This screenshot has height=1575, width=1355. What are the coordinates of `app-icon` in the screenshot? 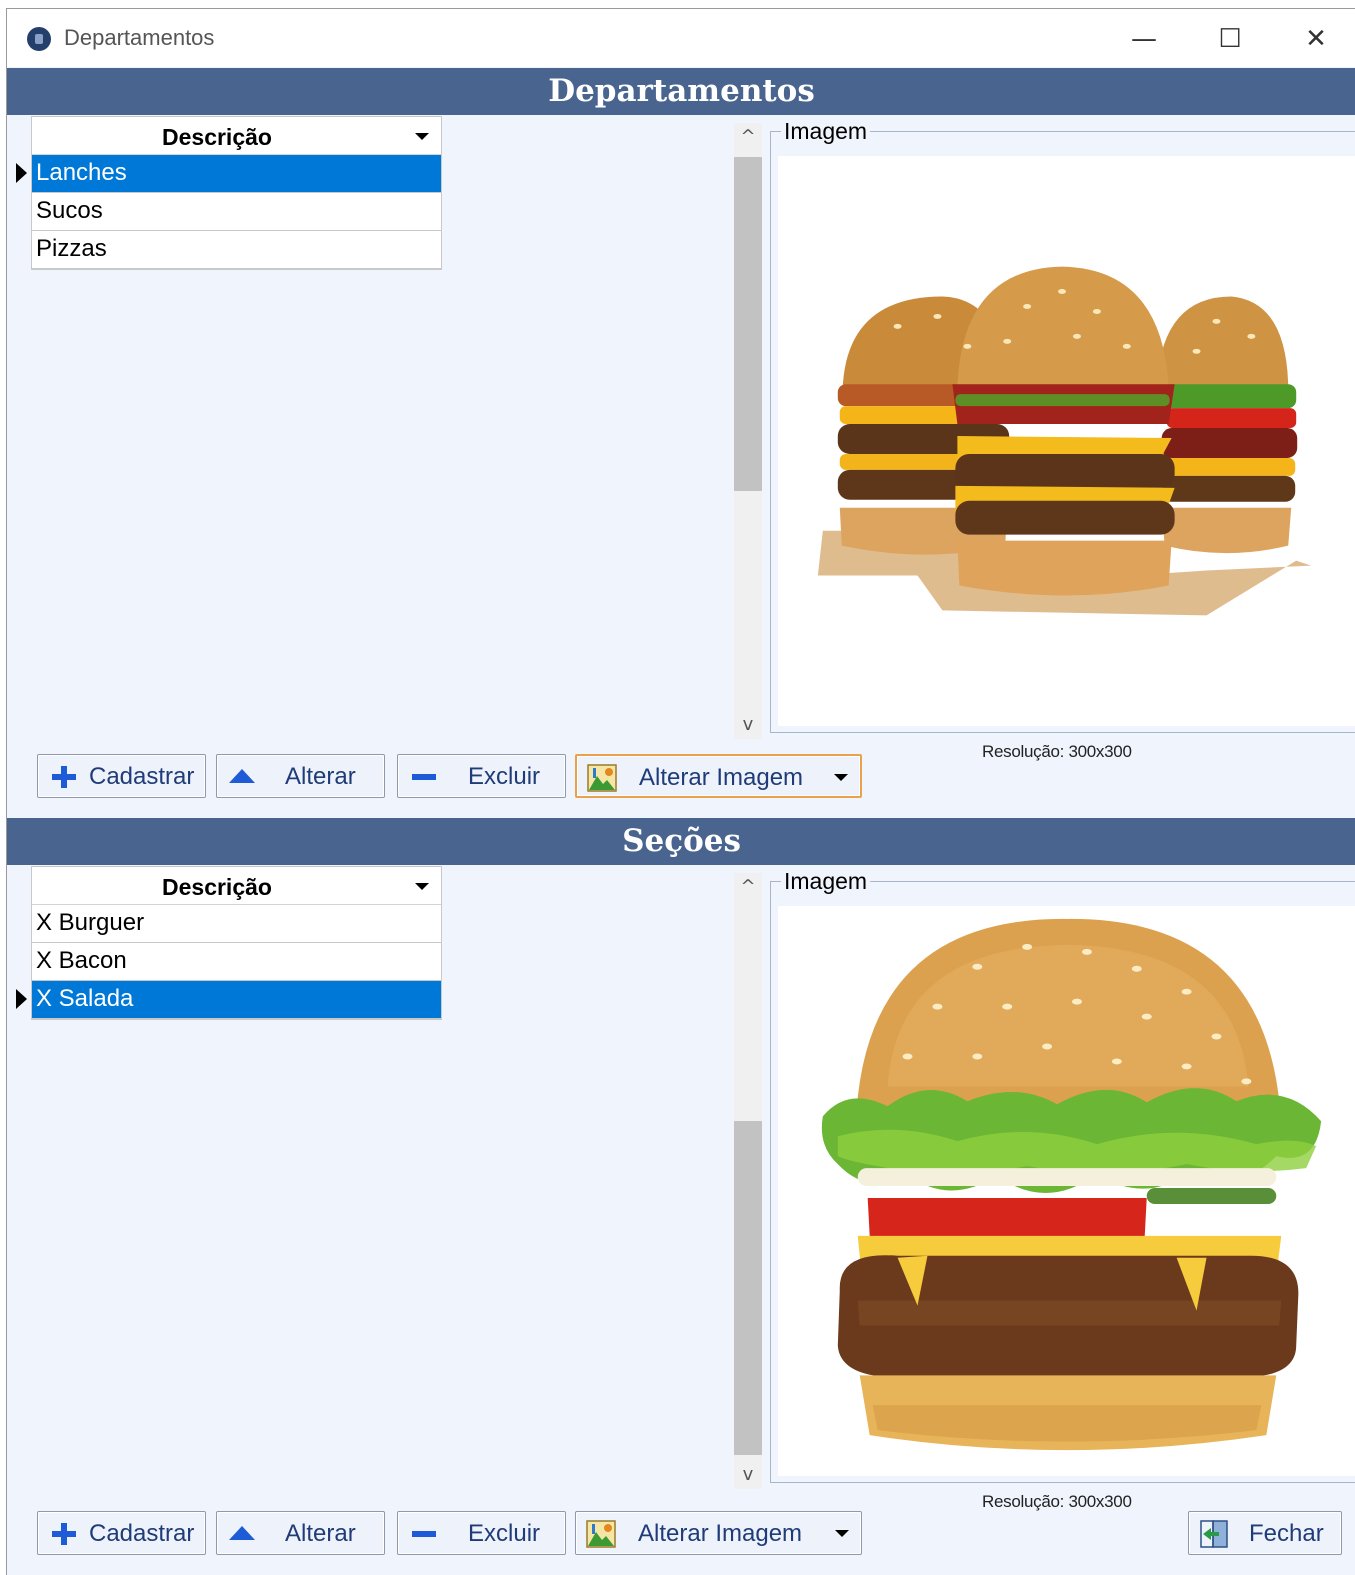 It's located at (39, 39).